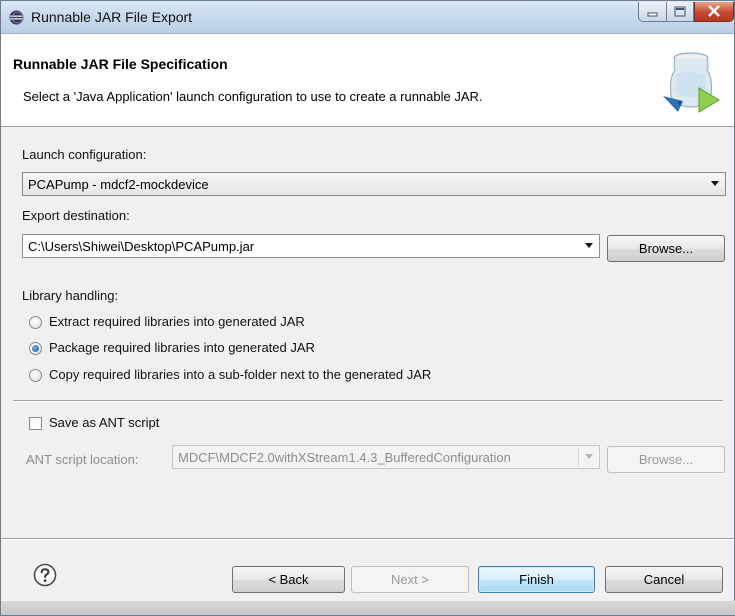  What do you see at coordinates (691, 82) in the screenshot?
I see `jar-export-icon` at bounding box center [691, 82].